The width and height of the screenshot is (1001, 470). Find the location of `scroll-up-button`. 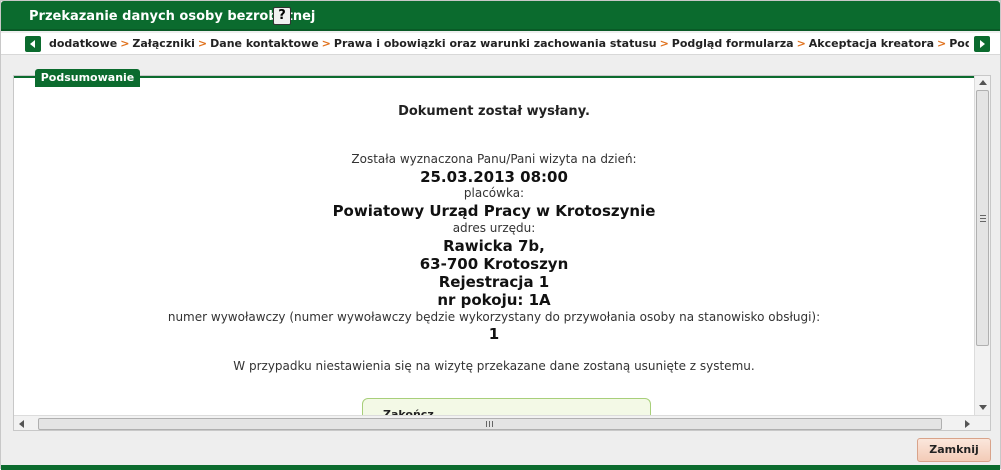

scroll-up-button is located at coordinates (982, 83).